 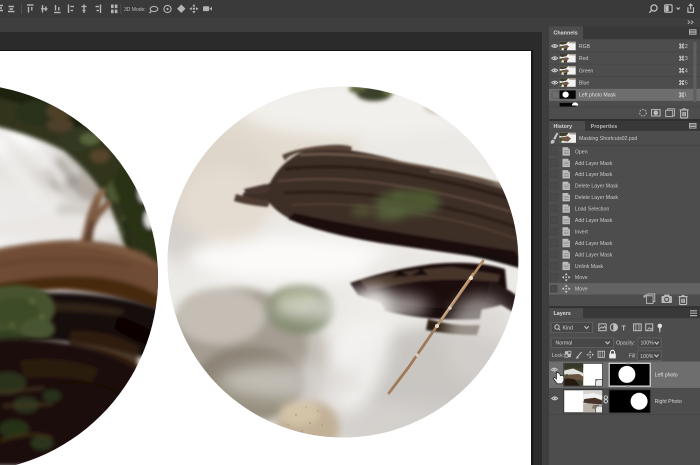 What do you see at coordinates (584, 59) in the screenshot?
I see `svg-text: Red` at bounding box center [584, 59].